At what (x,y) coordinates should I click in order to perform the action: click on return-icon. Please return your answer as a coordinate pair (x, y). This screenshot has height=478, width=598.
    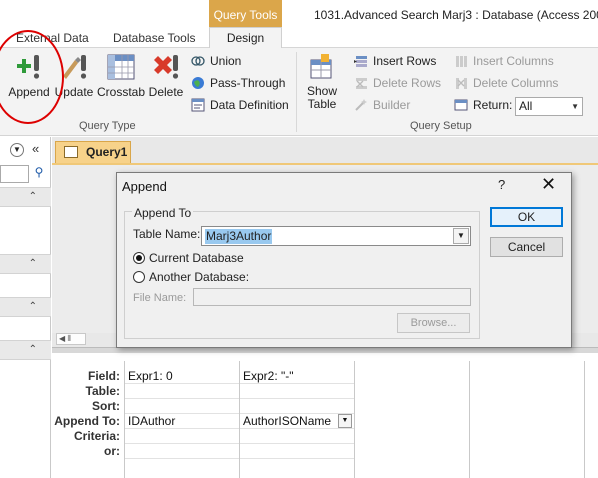
    Looking at the image, I should click on (461, 105).